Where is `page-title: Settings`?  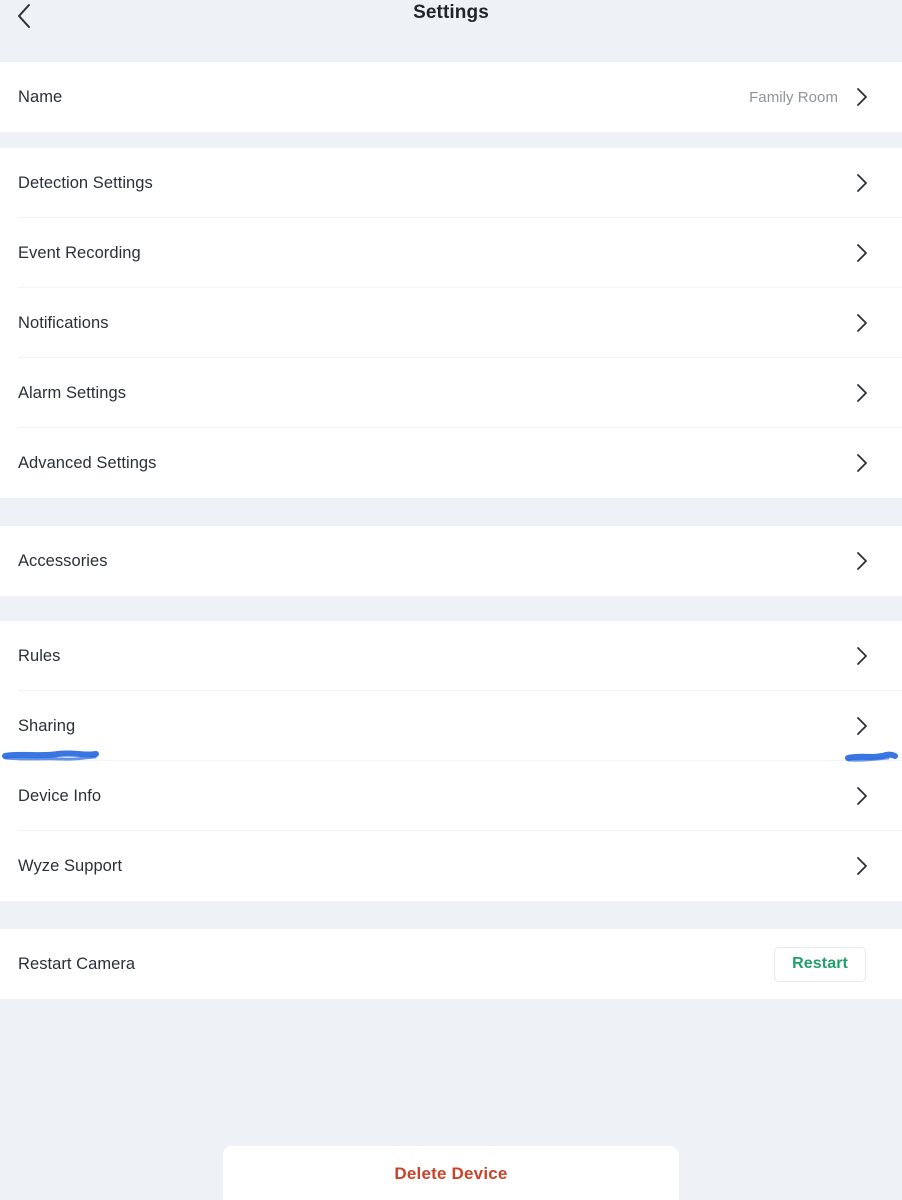
page-title: Settings is located at coordinates (451, 12).